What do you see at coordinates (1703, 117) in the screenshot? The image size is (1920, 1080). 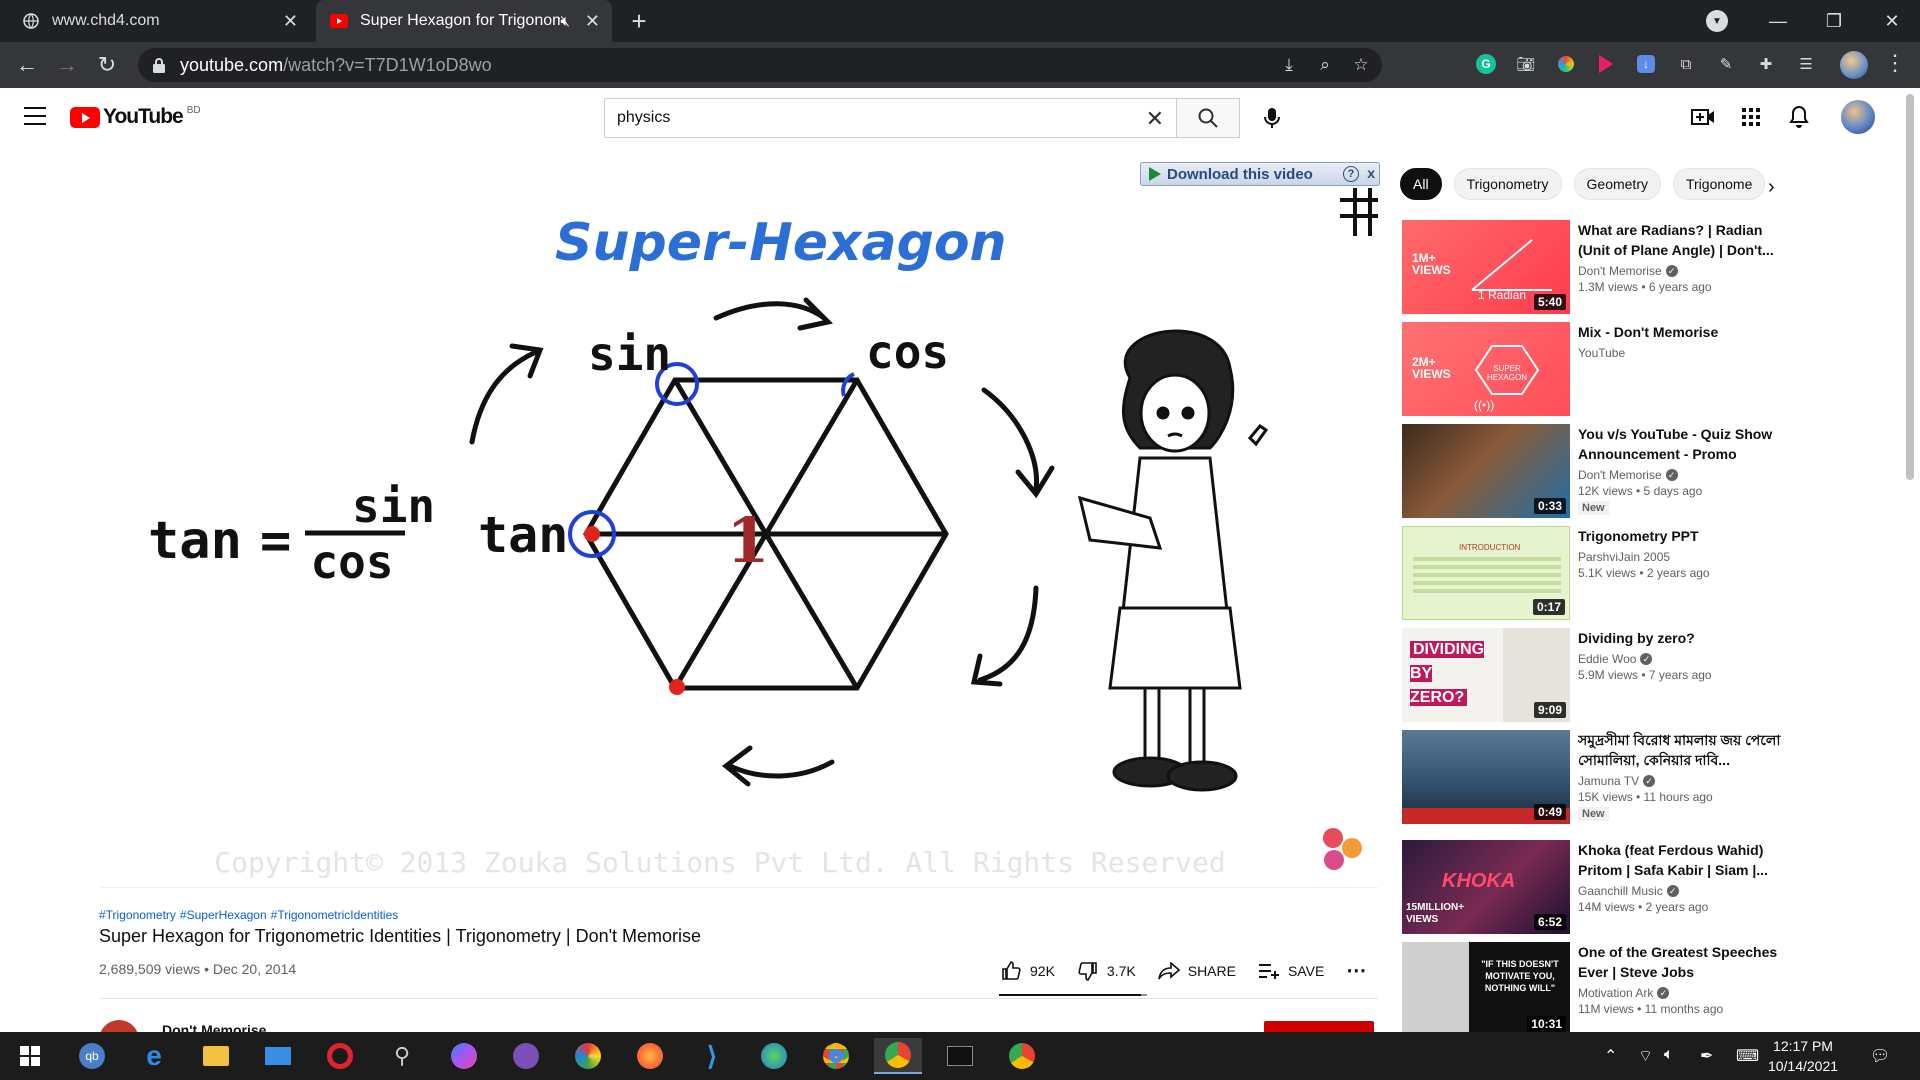 I see `create-video-icon` at bounding box center [1703, 117].